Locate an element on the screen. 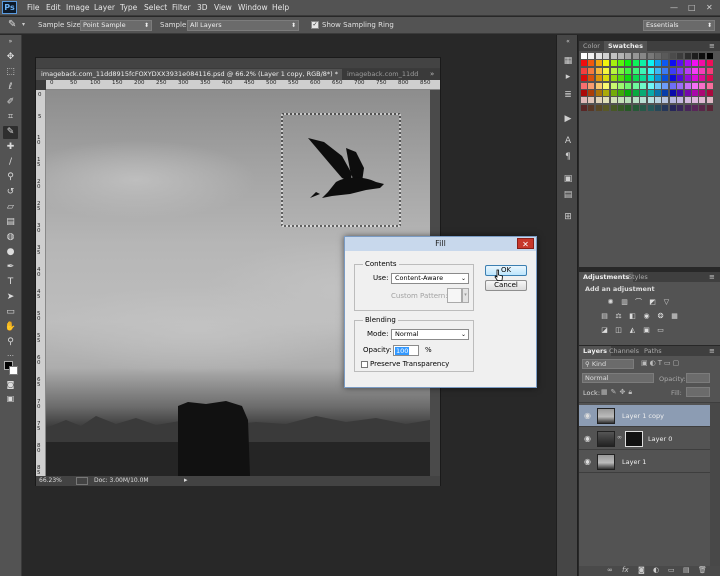 The height and width of the screenshot is (576, 720). channel-mixer-icon: ❂ is located at coordinates (660, 316).